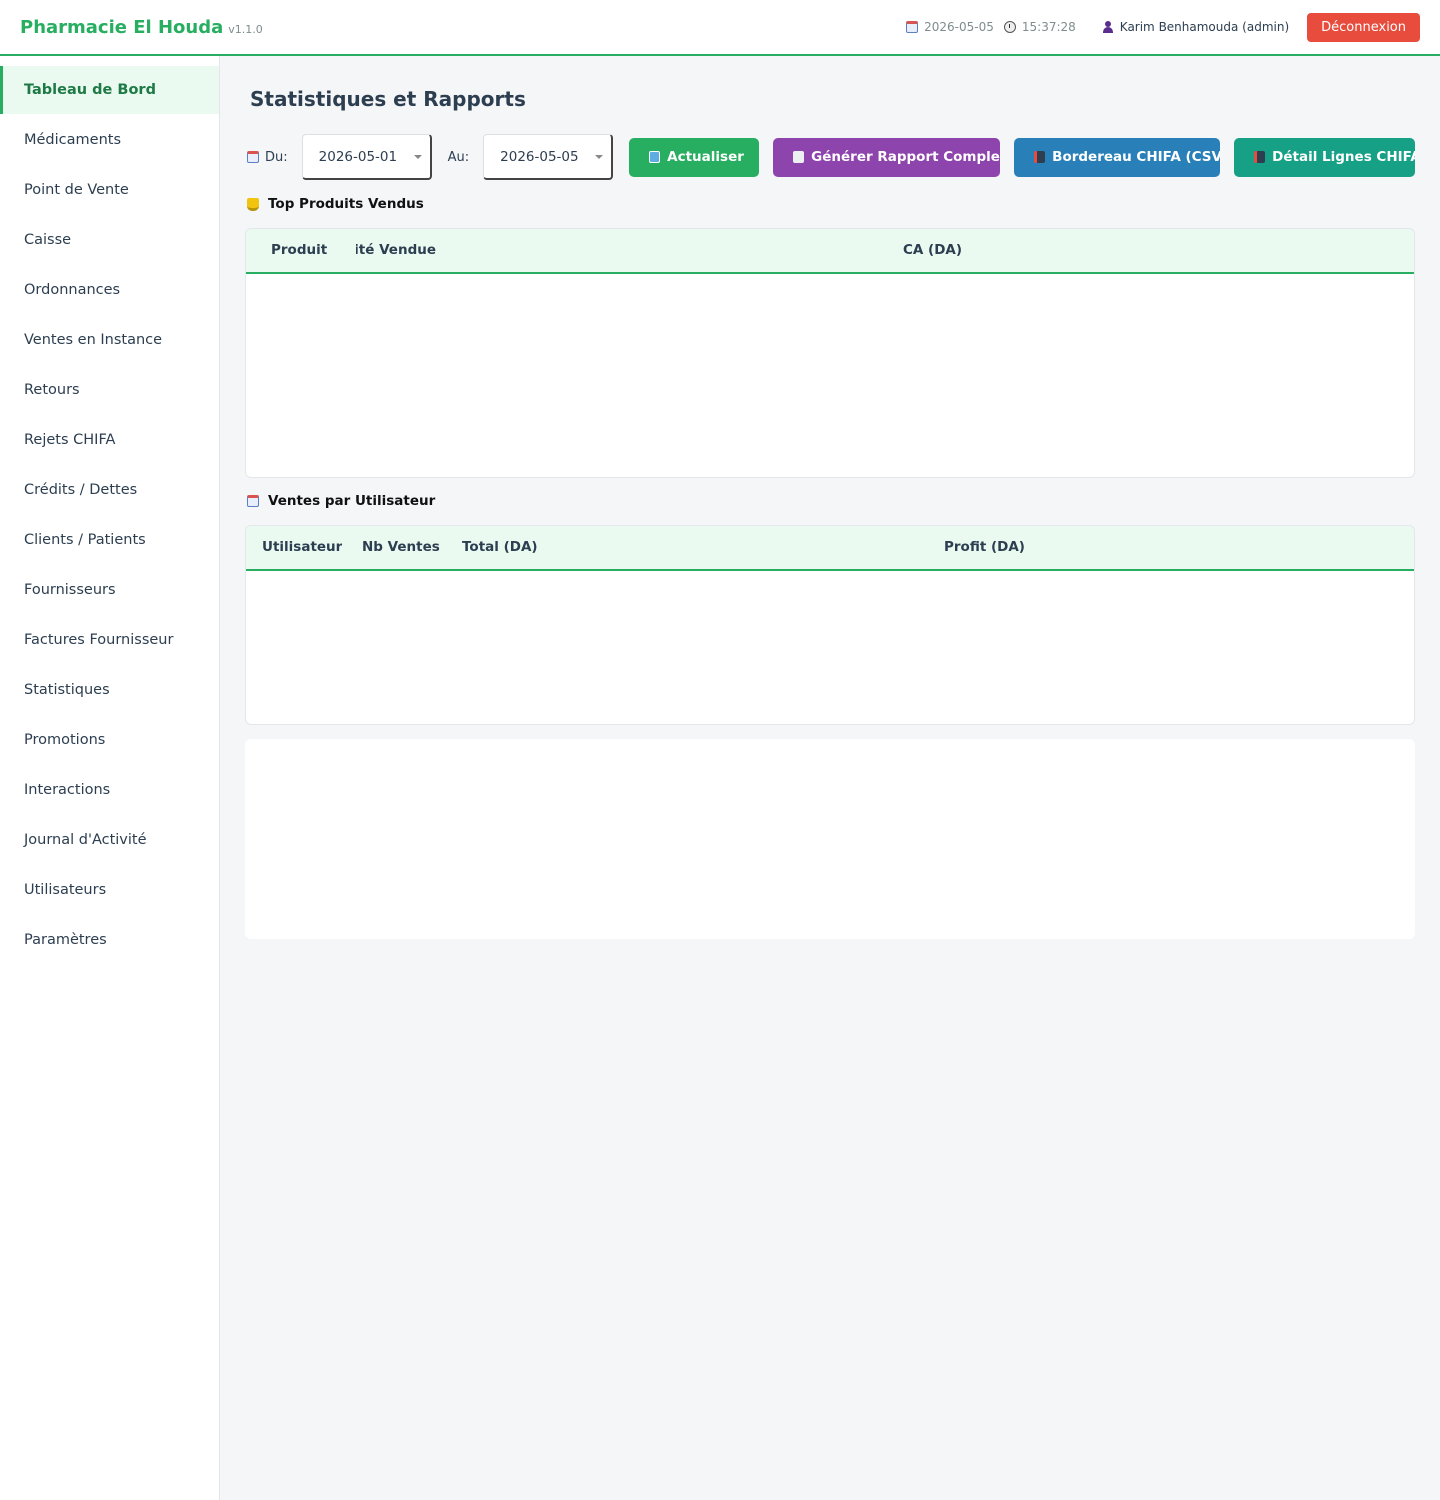 The image size is (1440, 1500). What do you see at coordinates (1136, 157) in the screenshot?
I see `chifa-csv-label: Bordereau CHIFA (CSV)` at bounding box center [1136, 157].